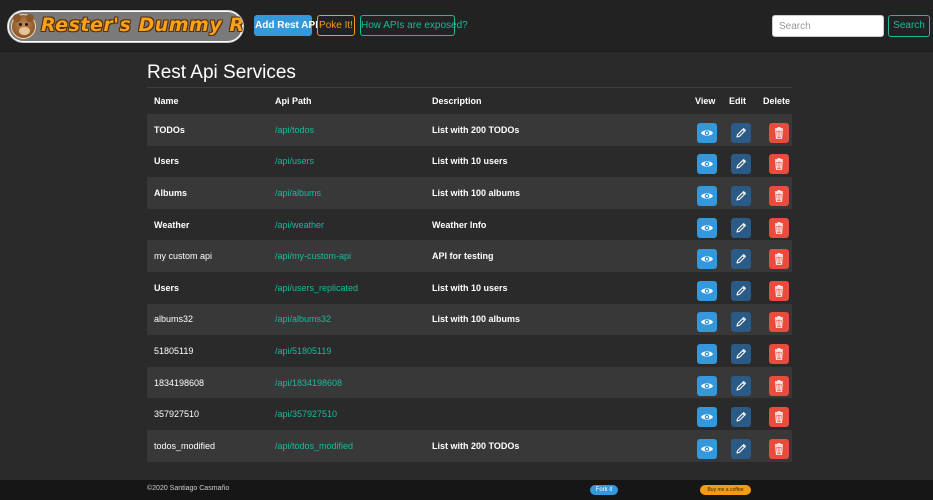 The width and height of the screenshot is (933, 500). What do you see at coordinates (604, 490) in the screenshot?
I see `fork-it-button: Fork it` at bounding box center [604, 490].